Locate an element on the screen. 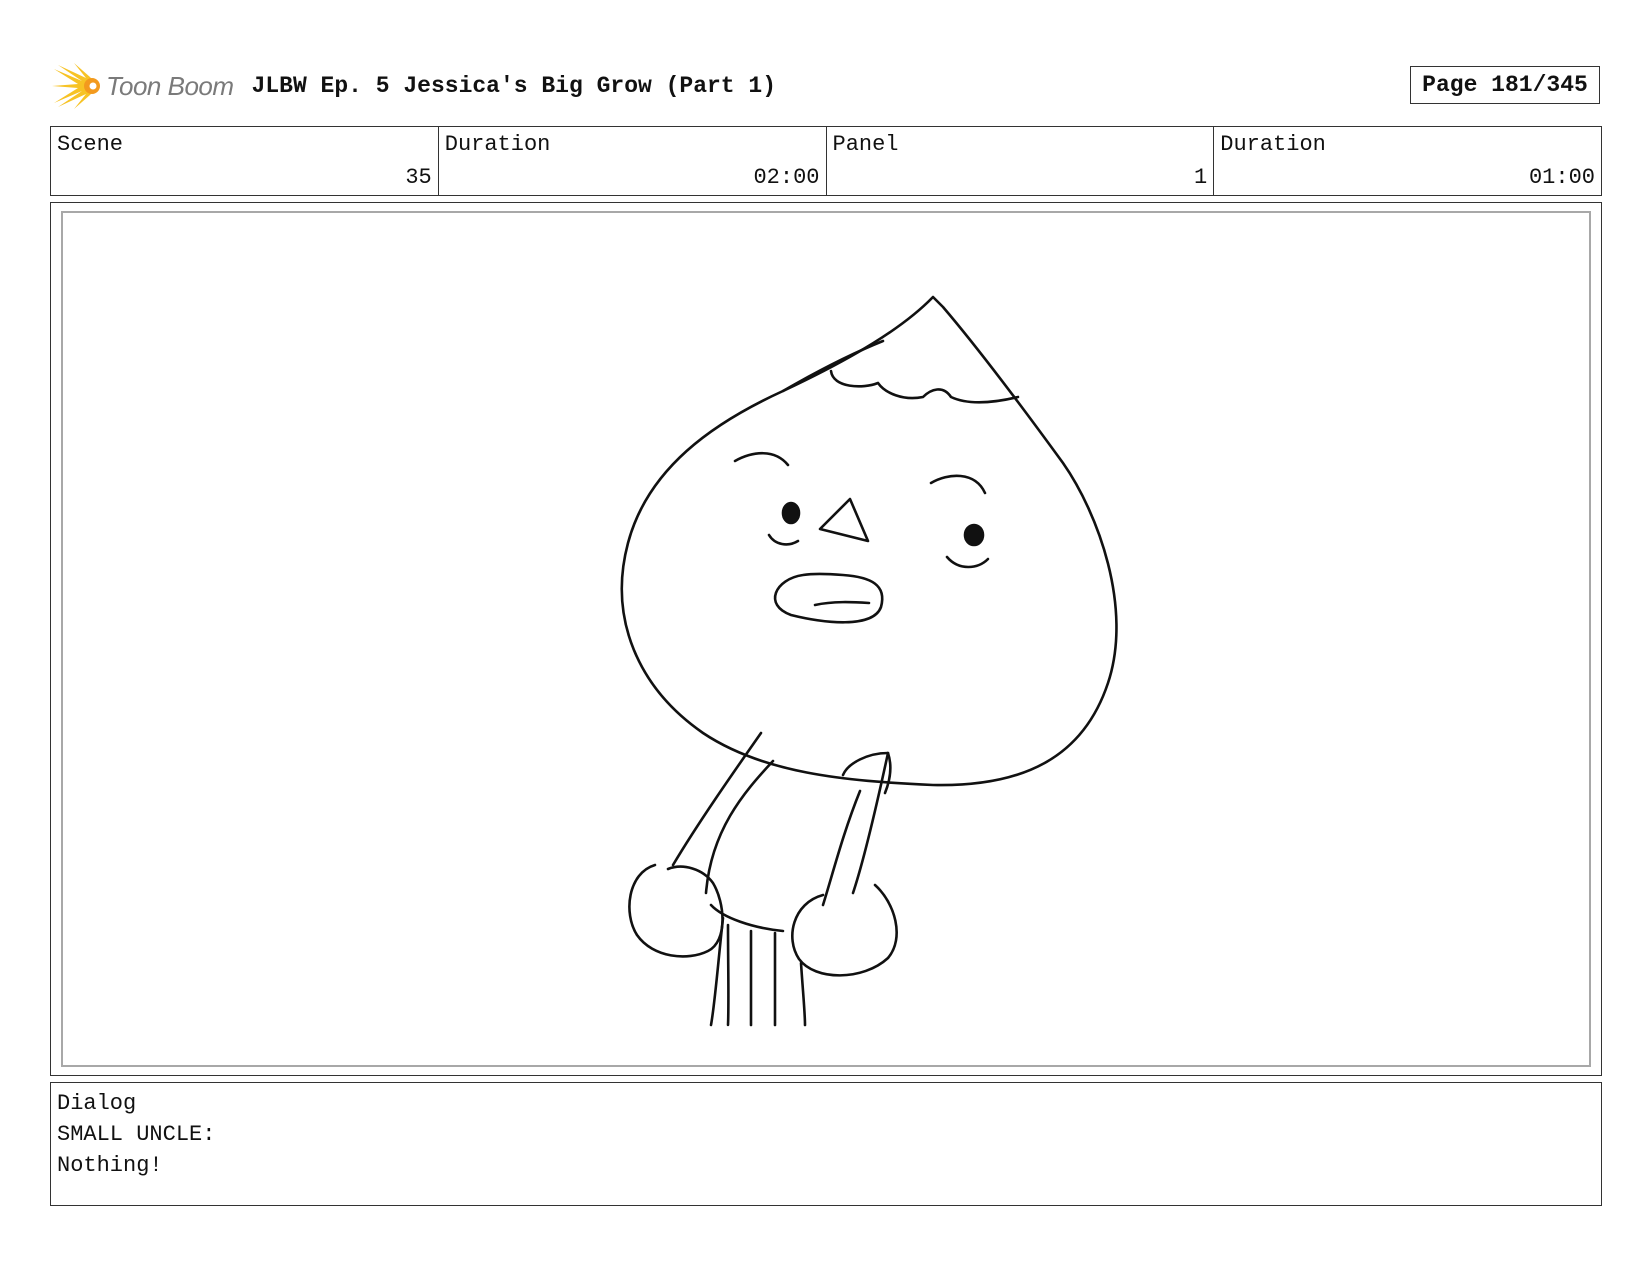 Image resolution: width=1648 pixels, height=1276 pixels. panel-value: 1 is located at coordinates (1201, 177).